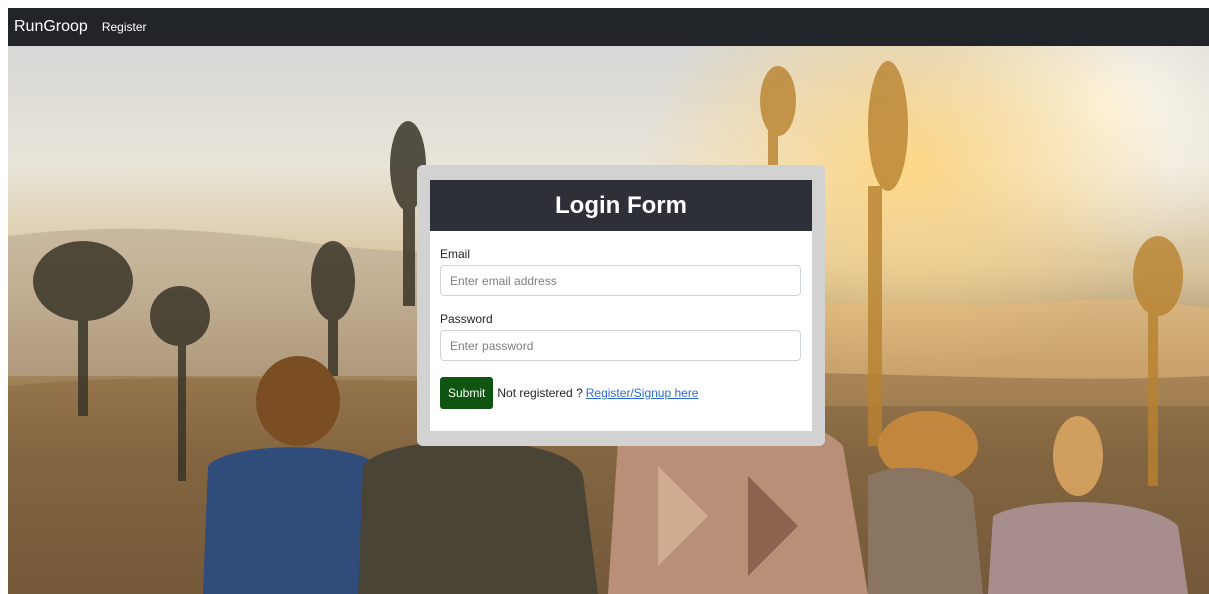 The width and height of the screenshot is (1209, 594). I want to click on password-group: Password, so click(621, 336).